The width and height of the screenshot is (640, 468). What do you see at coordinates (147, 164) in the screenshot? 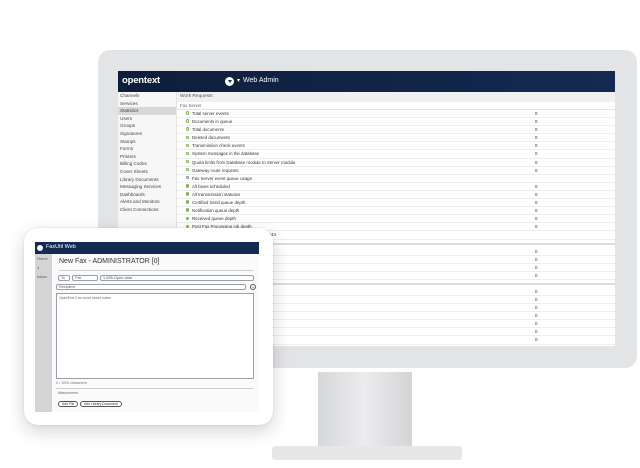
I see `sidebar-item: Billing Codes` at bounding box center [147, 164].